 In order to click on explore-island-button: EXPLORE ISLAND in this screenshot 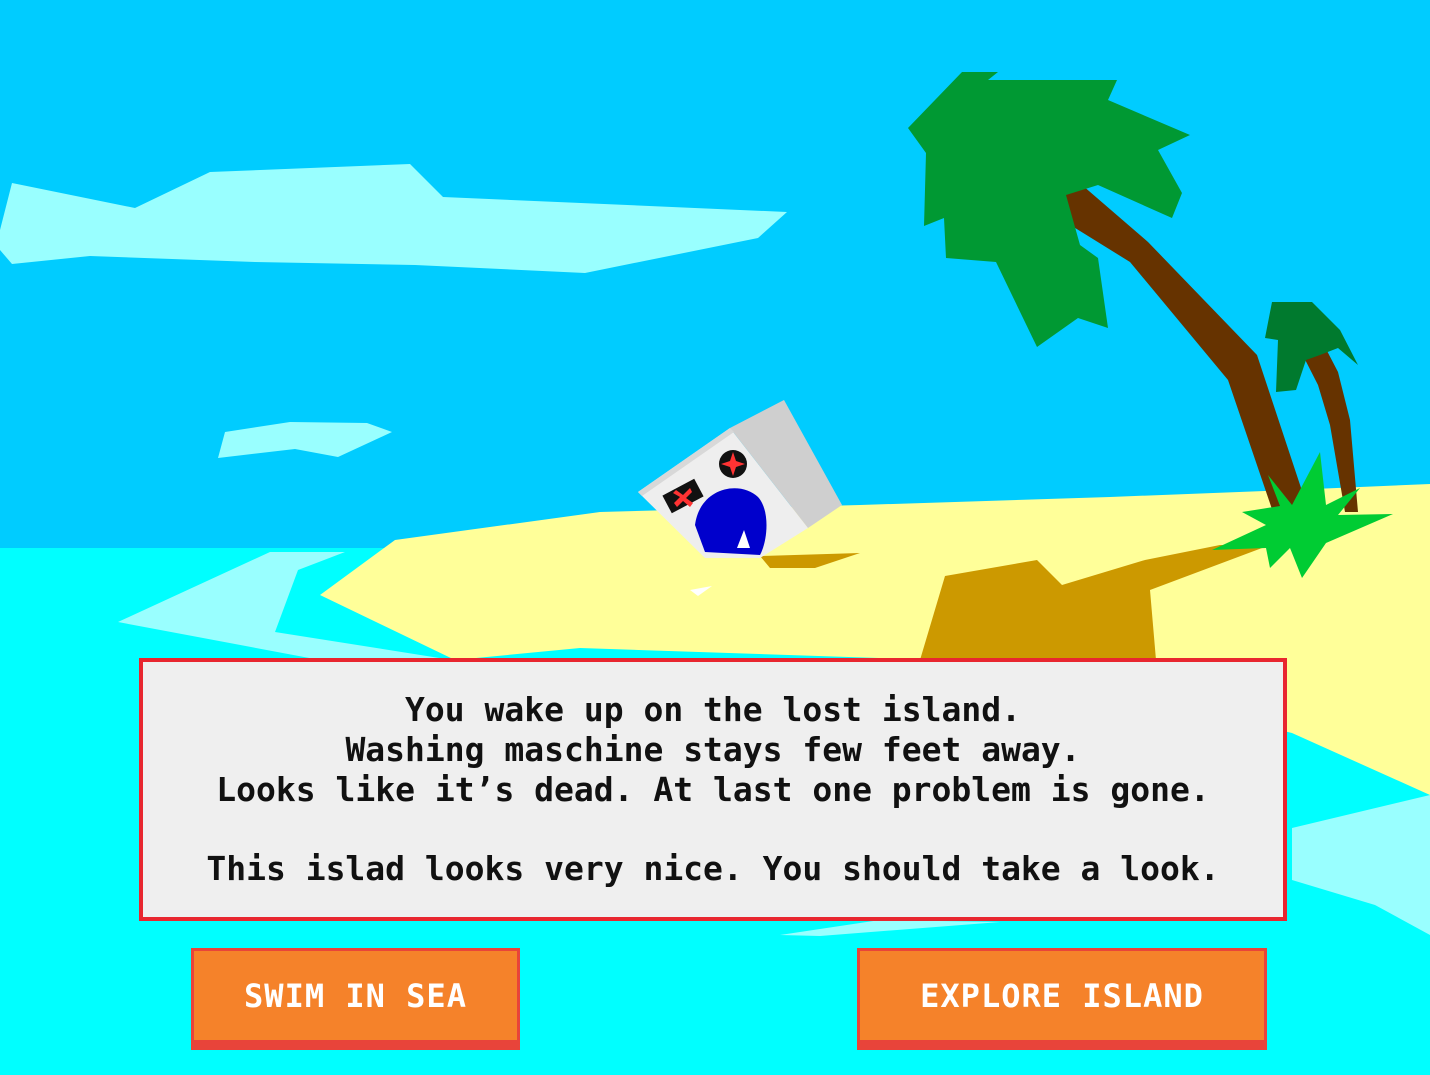, I will do `click(1062, 999)`.